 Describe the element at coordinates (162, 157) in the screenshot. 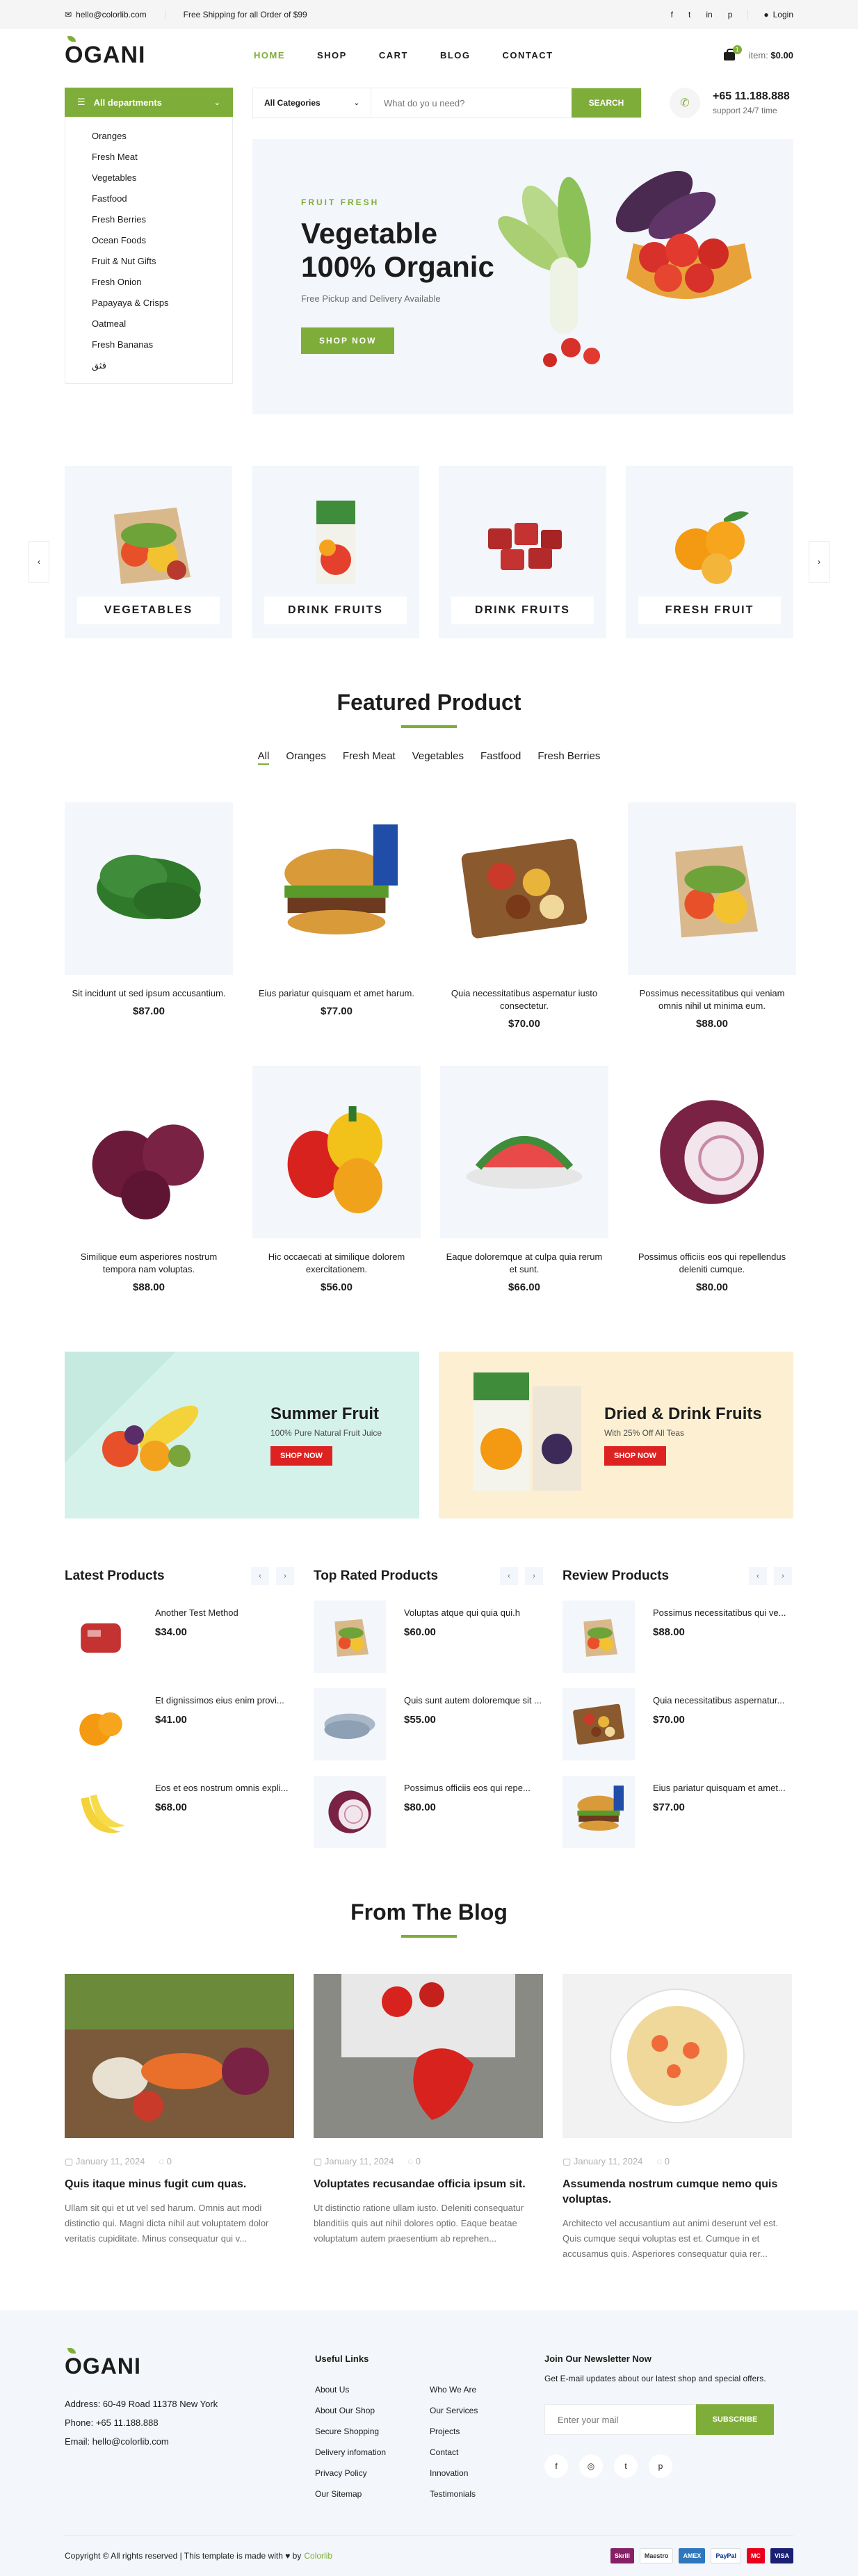

I see `department-item: Fresh Meat` at that location.